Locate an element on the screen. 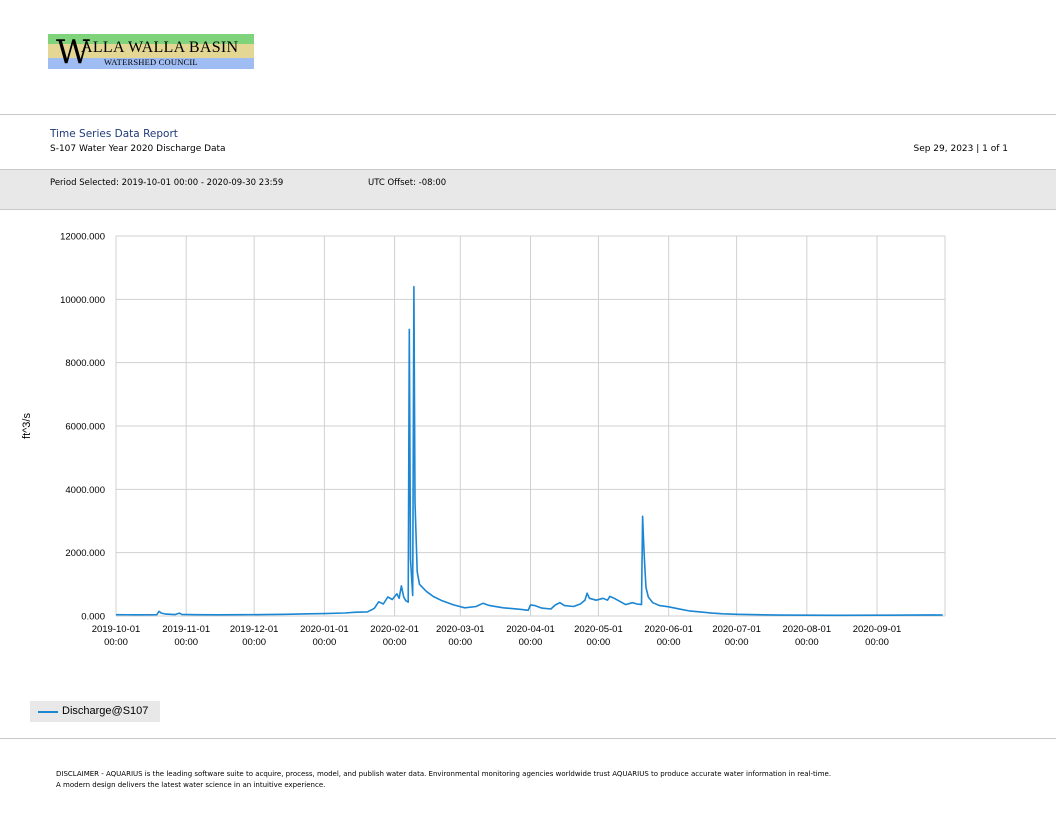 This screenshot has height=816, width=1056. x-tick-label: 2019-12-01 is located at coordinates (254, 629).